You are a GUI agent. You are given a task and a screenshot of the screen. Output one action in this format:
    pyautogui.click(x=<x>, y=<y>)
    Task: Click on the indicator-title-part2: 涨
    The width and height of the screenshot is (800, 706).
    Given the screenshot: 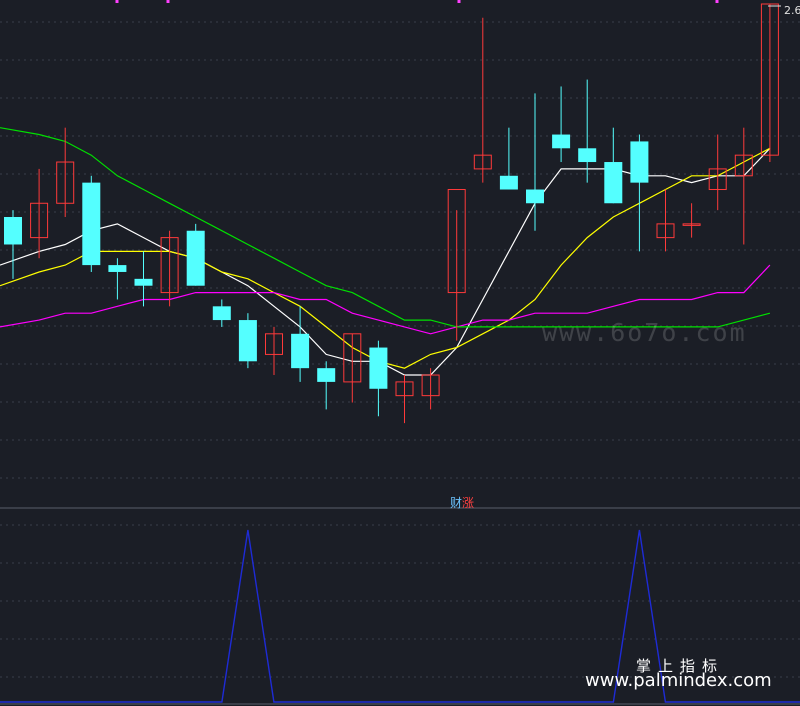 What is the action you would take?
    pyautogui.click(x=468, y=503)
    